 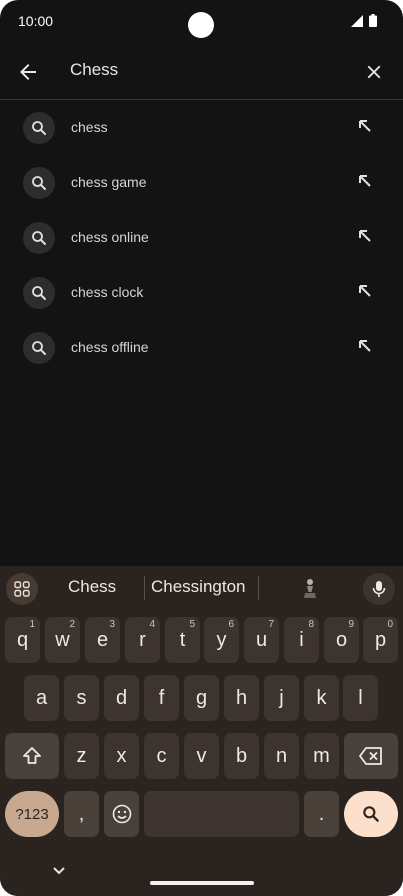 I want to click on key-hint: 7, so click(x=271, y=624).